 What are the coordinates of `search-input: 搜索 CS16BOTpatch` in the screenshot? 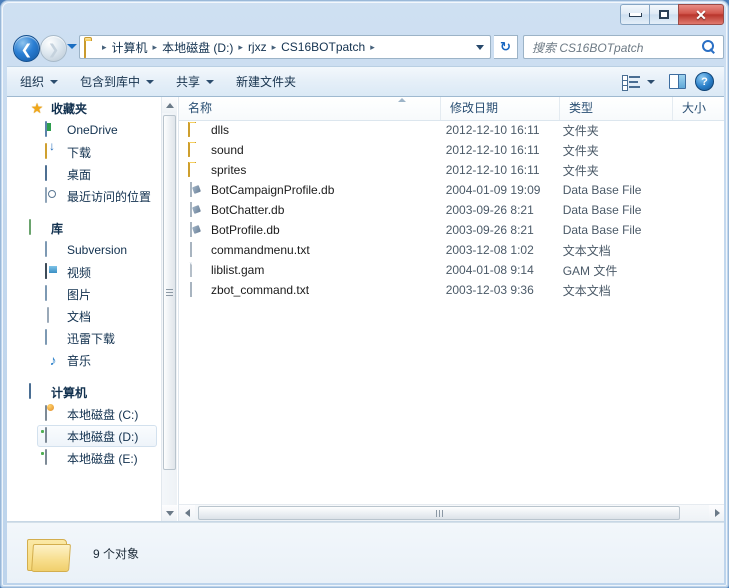 It's located at (613, 47).